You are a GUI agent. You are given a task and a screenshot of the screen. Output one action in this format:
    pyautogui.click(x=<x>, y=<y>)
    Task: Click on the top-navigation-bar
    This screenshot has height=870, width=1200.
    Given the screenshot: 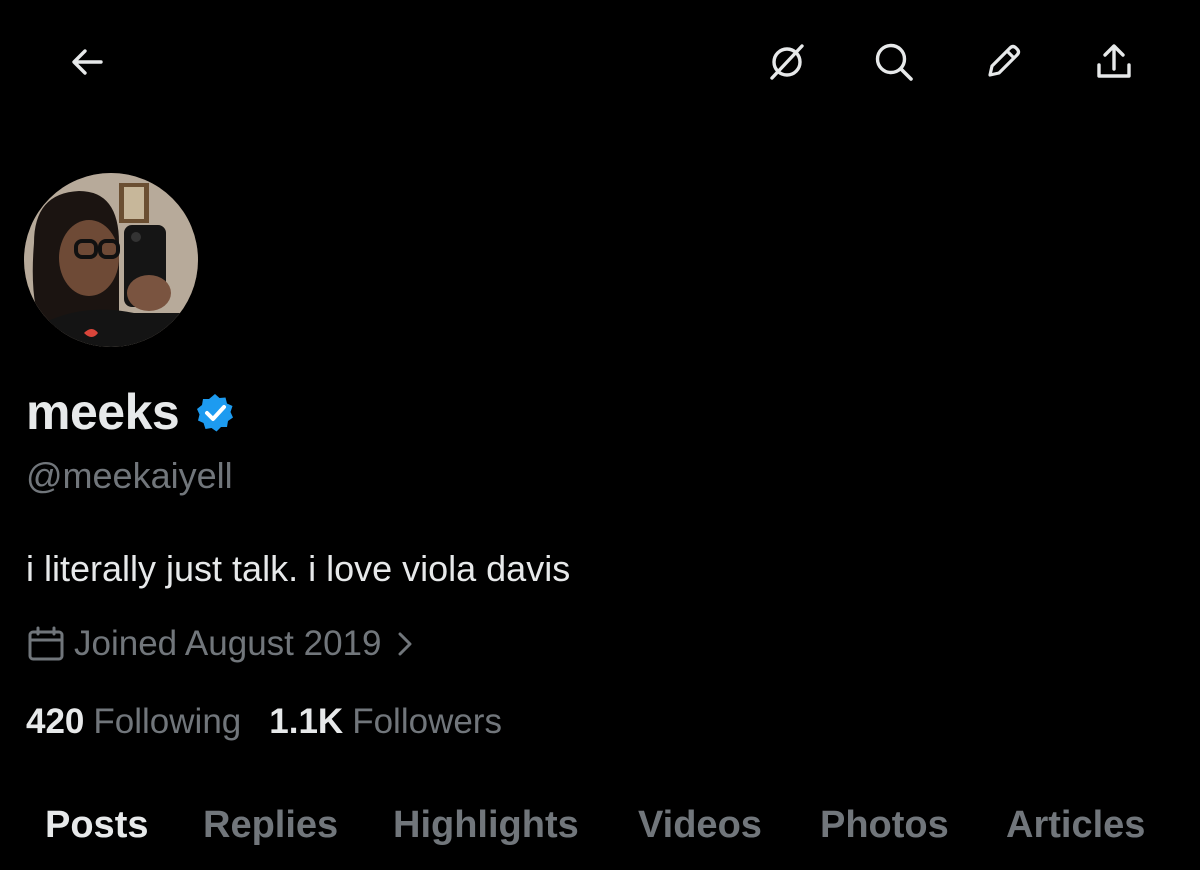 What is the action you would take?
    pyautogui.click(x=600, y=60)
    